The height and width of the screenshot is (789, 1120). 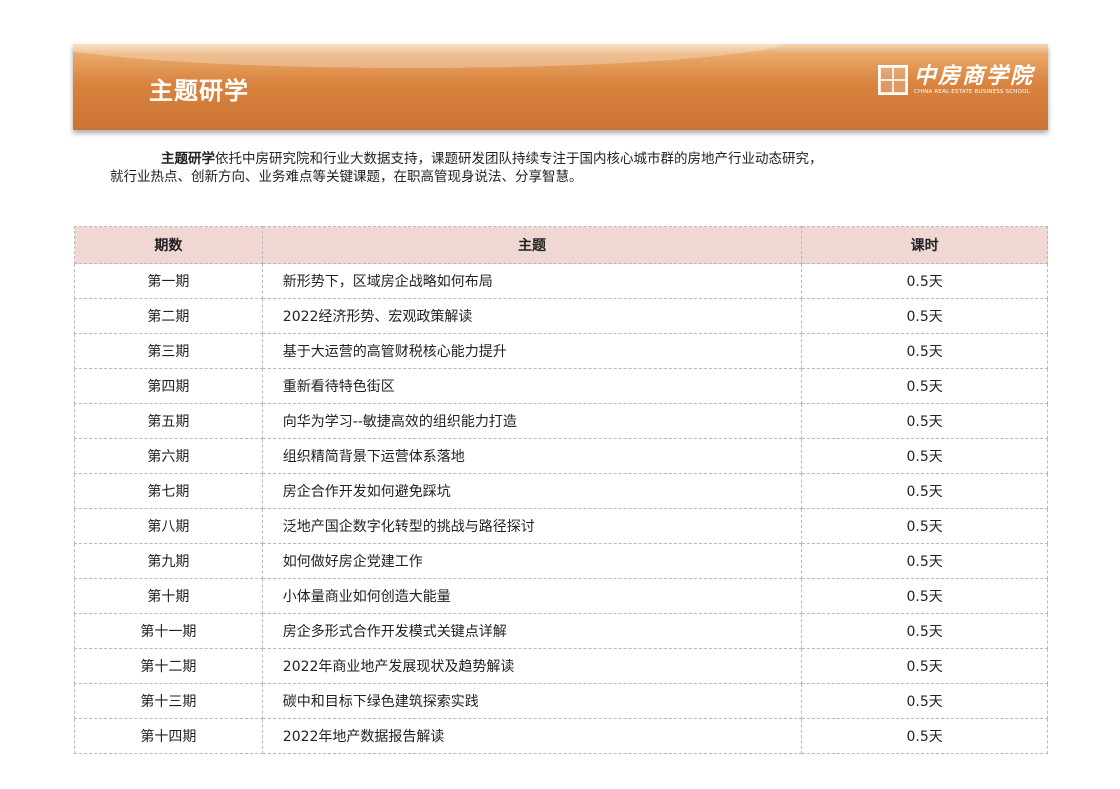 What do you see at coordinates (892, 80) in the screenshot?
I see `logo-seal-icon` at bounding box center [892, 80].